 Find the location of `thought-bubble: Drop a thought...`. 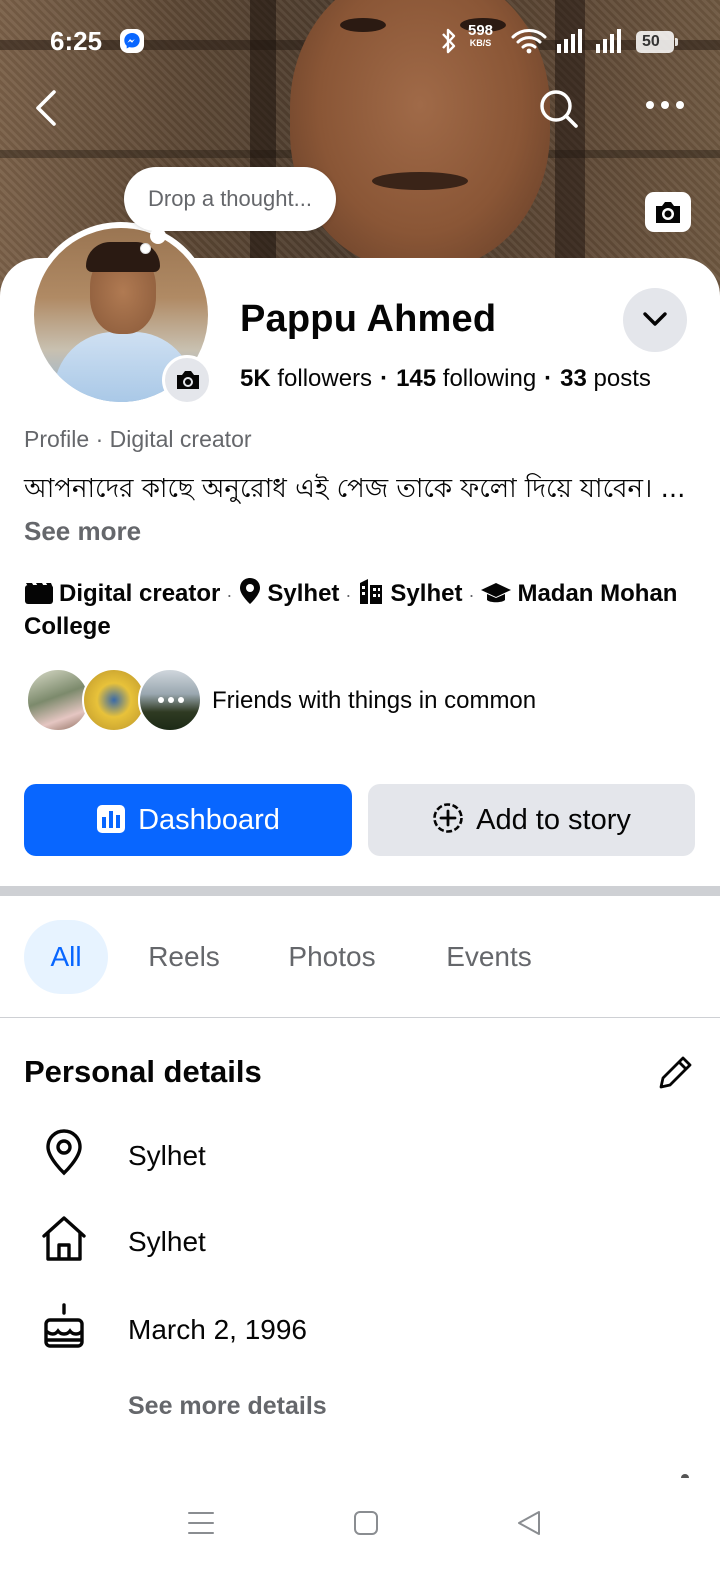

thought-bubble: Drop a thought... is located at coordinates (230, 199).